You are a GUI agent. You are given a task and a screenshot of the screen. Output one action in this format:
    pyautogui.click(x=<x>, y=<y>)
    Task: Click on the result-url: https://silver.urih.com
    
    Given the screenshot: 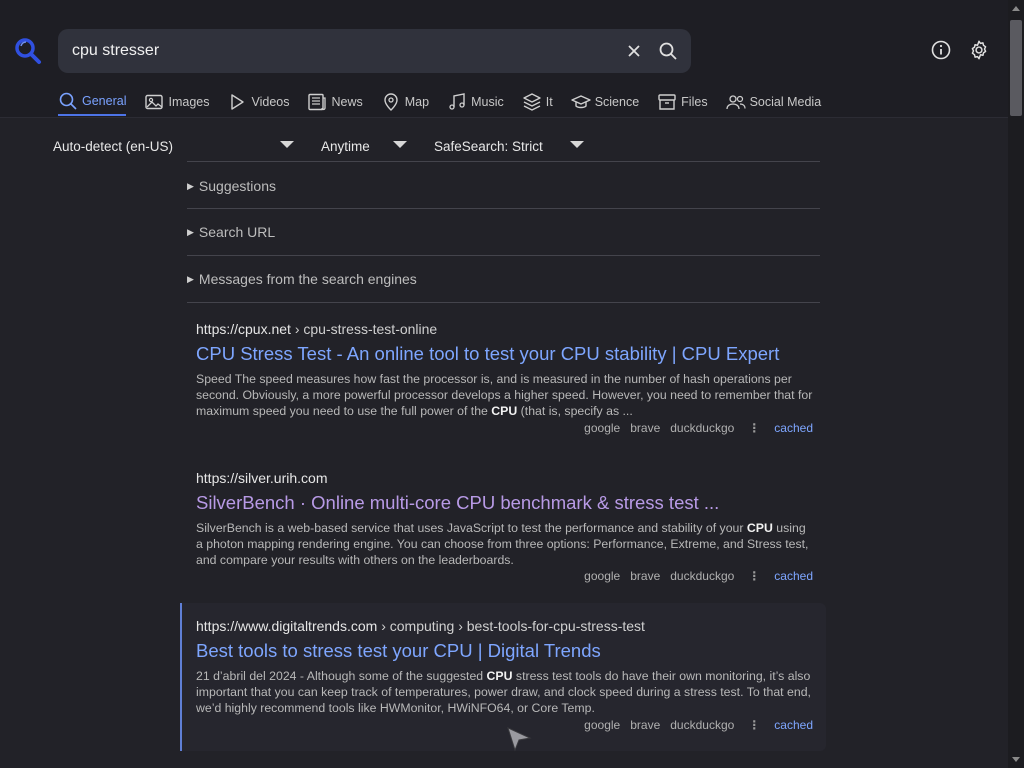 What is the action you would take?
    pyautogui.click(x=506, y=478)
    